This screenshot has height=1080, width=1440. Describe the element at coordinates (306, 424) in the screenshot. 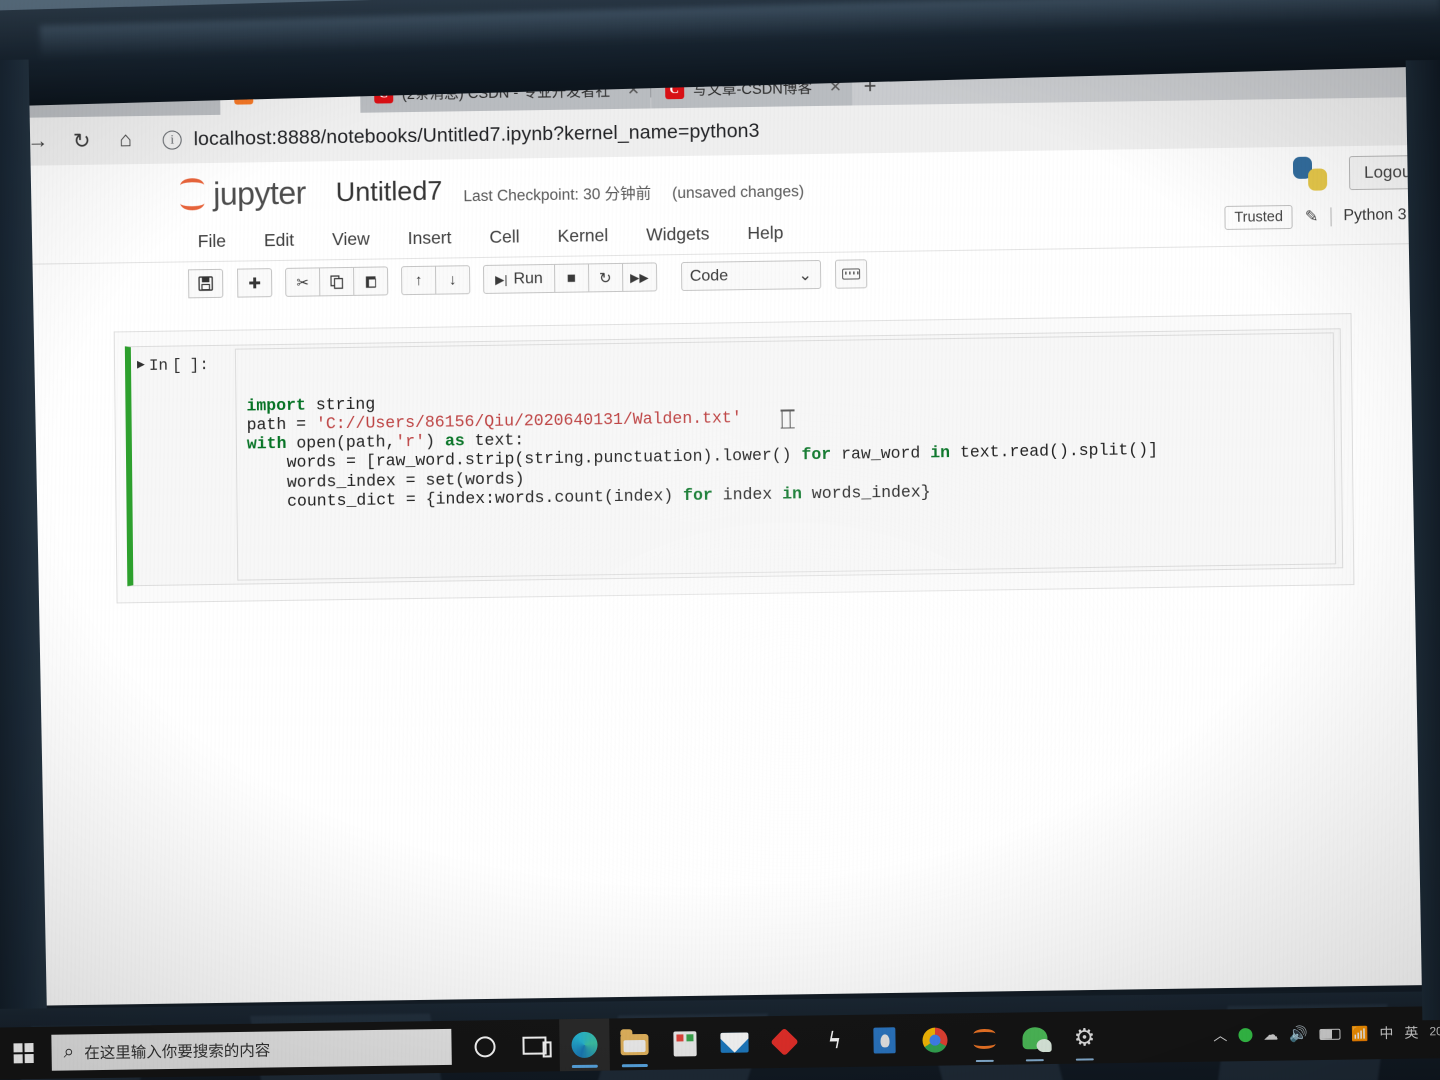

I see `code-token: =` at that location.